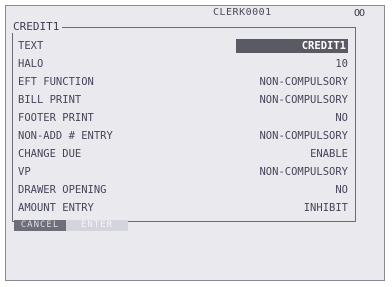 This screenshot has width=392, height=287. Describe the element at coordinates (65, 136) in the screenshot. I see `setting-label: NON-ADD # ENTRY` at that location.